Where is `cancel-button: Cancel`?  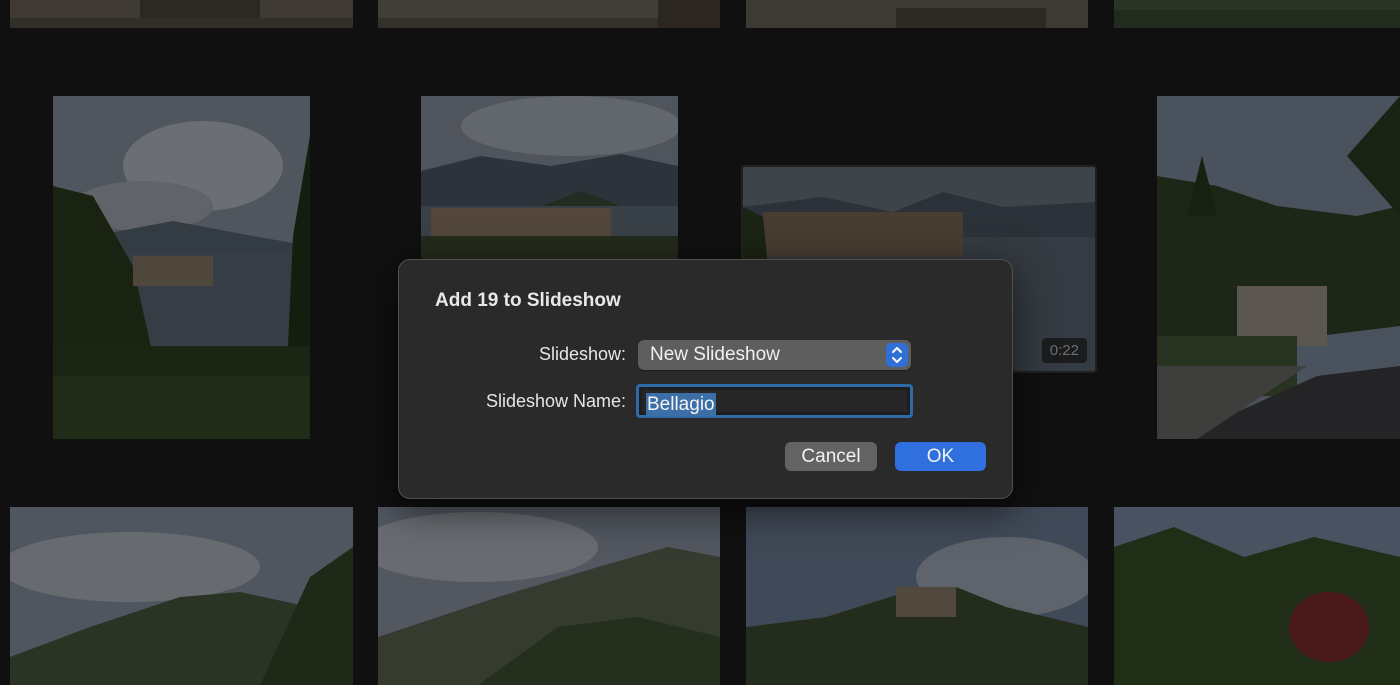 cancel-button: Cancel is located at coordinates (831, 456).